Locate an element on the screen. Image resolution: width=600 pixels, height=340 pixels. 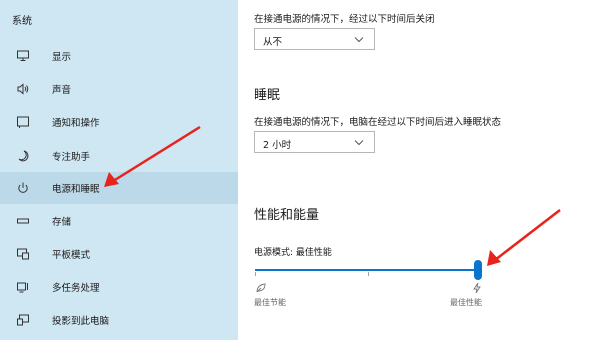
dropdown-value: 2 小时 is located at coordinates (277, 145).